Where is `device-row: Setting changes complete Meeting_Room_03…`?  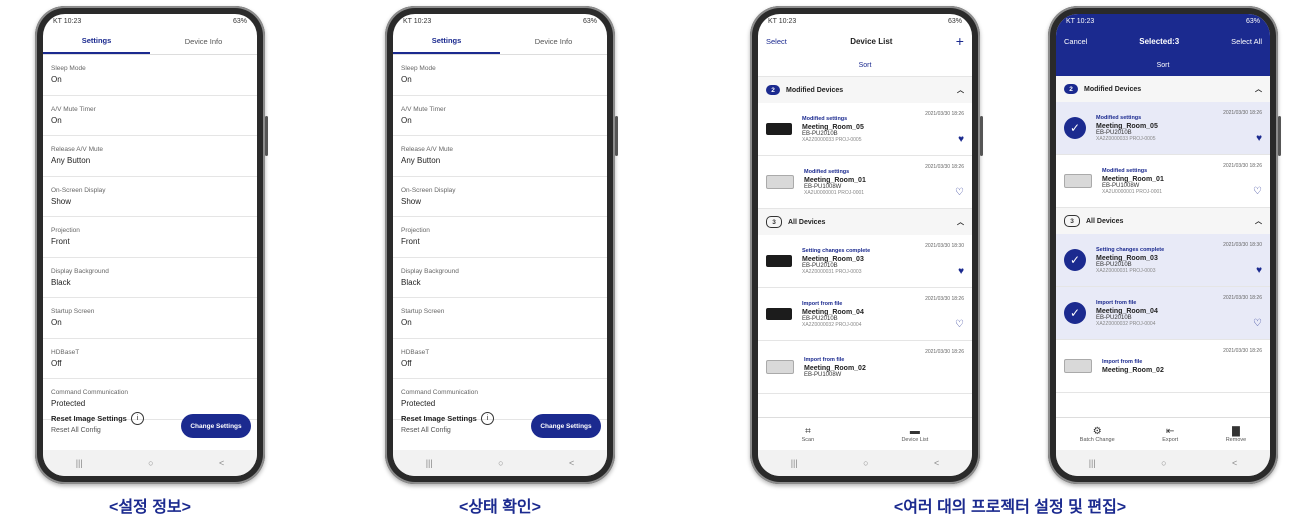 device-row: Setting changes complete Meeting_Room_03… is located at coordinates (865, 261).